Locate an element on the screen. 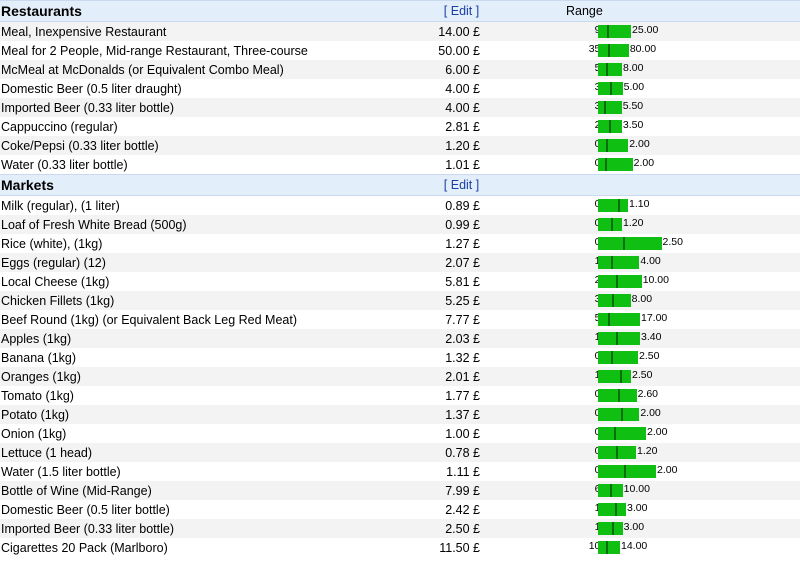  range-cell: 1.002.50 is located at coordinates (656, 376).